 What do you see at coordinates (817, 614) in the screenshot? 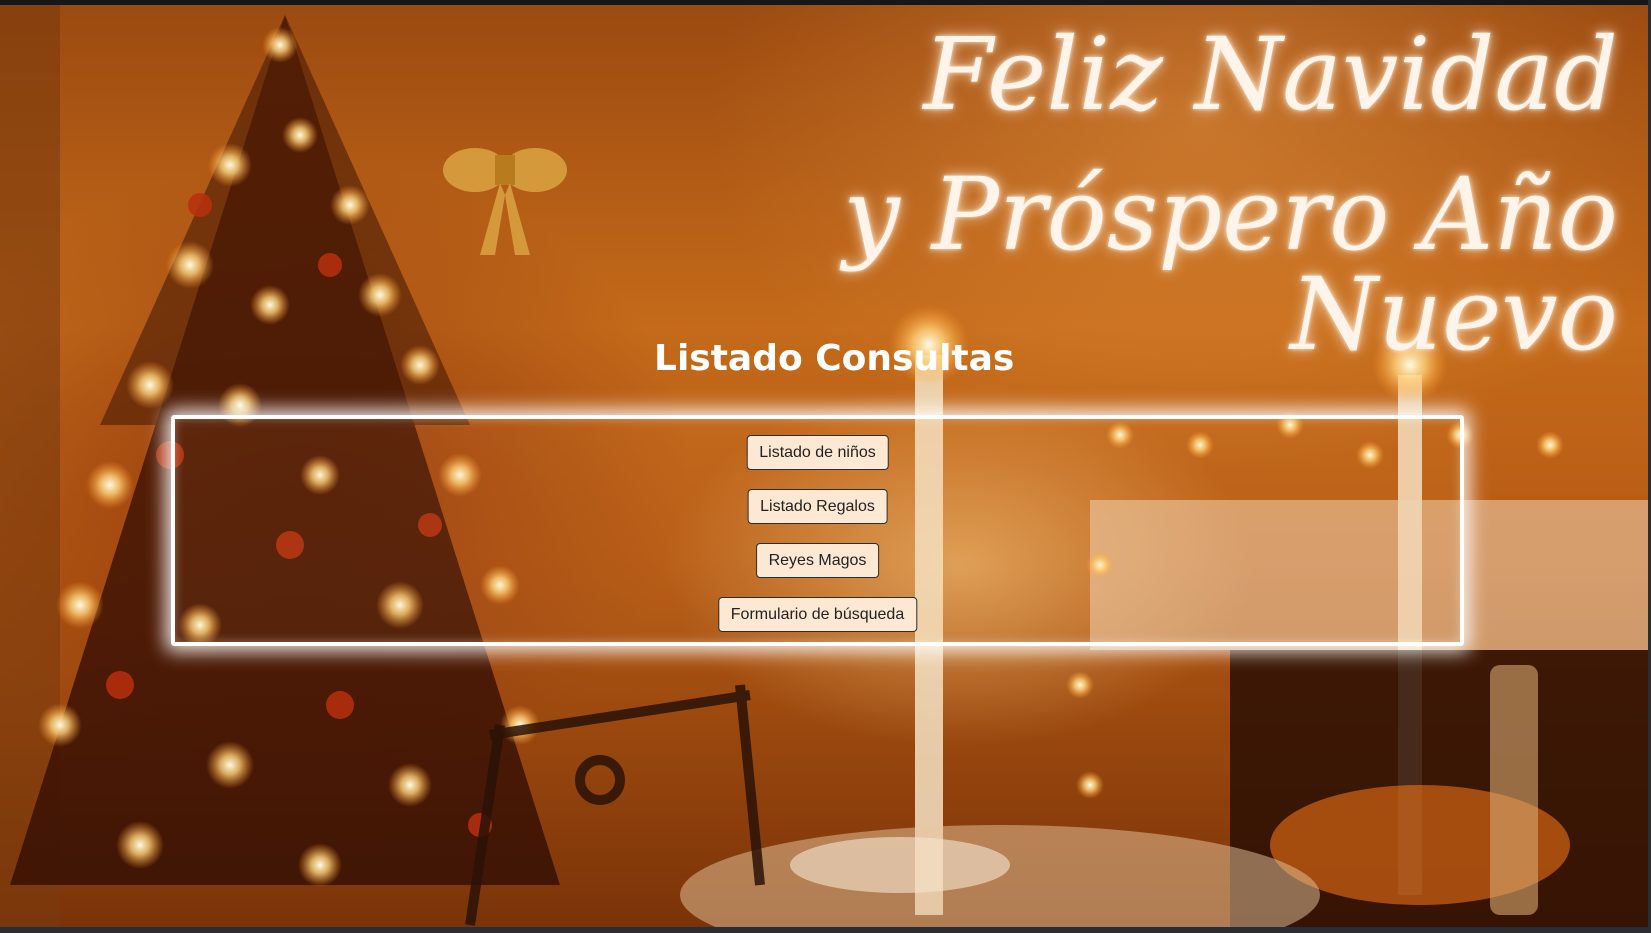
I see `search-form-button: Formulario de búsqueda` at bounding box center [817, 614].